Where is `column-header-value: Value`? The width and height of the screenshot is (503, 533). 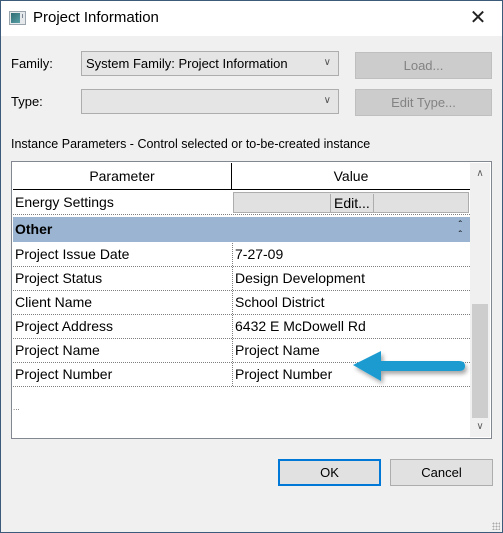
column-header-value: Value is located at coordinates (351, 176).